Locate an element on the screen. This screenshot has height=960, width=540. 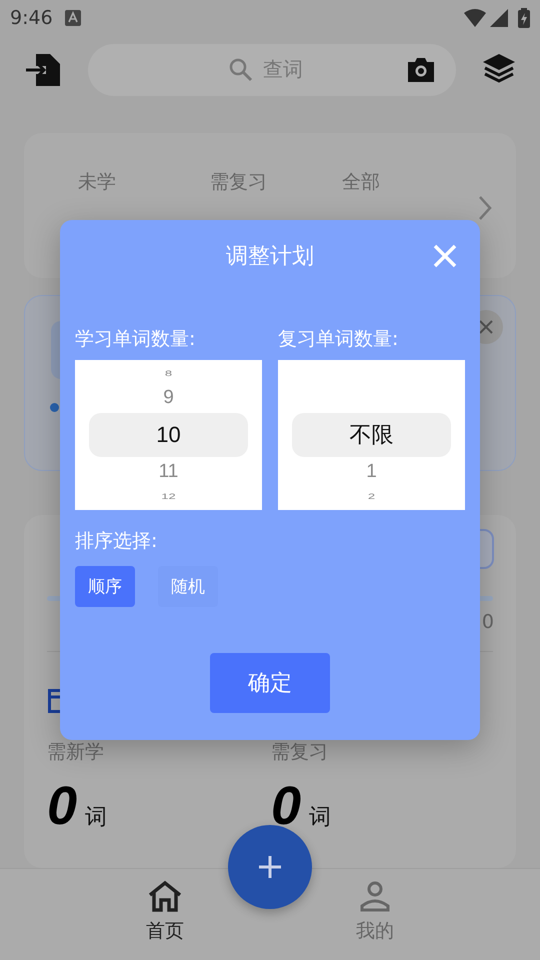
order-option: 顺序 is located at coordinates (105, 586).